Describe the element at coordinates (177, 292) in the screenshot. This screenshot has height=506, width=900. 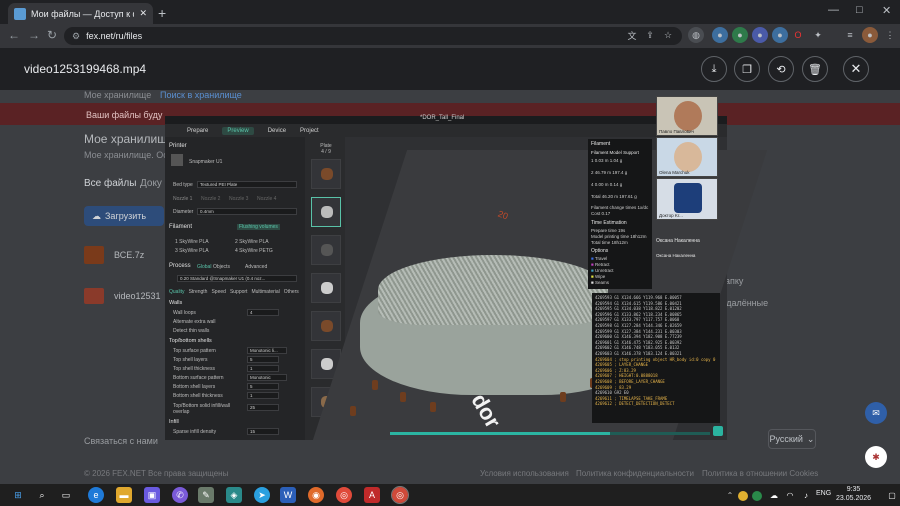
I see `setting-tab-quality: Quality` at that location.